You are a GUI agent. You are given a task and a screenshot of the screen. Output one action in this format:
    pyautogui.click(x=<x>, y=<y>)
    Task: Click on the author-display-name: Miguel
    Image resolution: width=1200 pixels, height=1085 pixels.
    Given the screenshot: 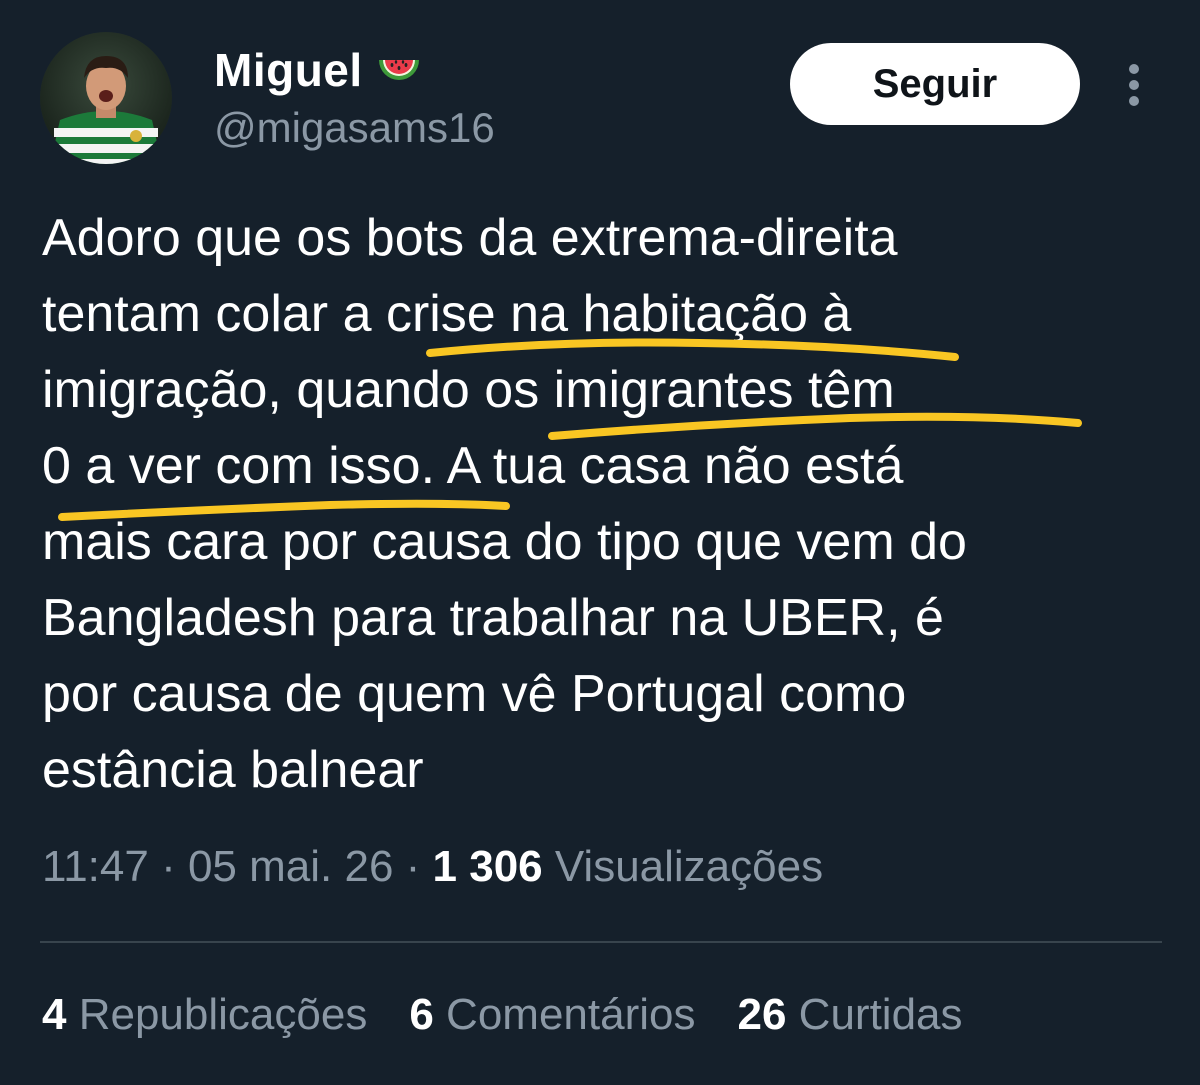 What is the action you would take?
    pyautogui.click(x=288, y=70)
    